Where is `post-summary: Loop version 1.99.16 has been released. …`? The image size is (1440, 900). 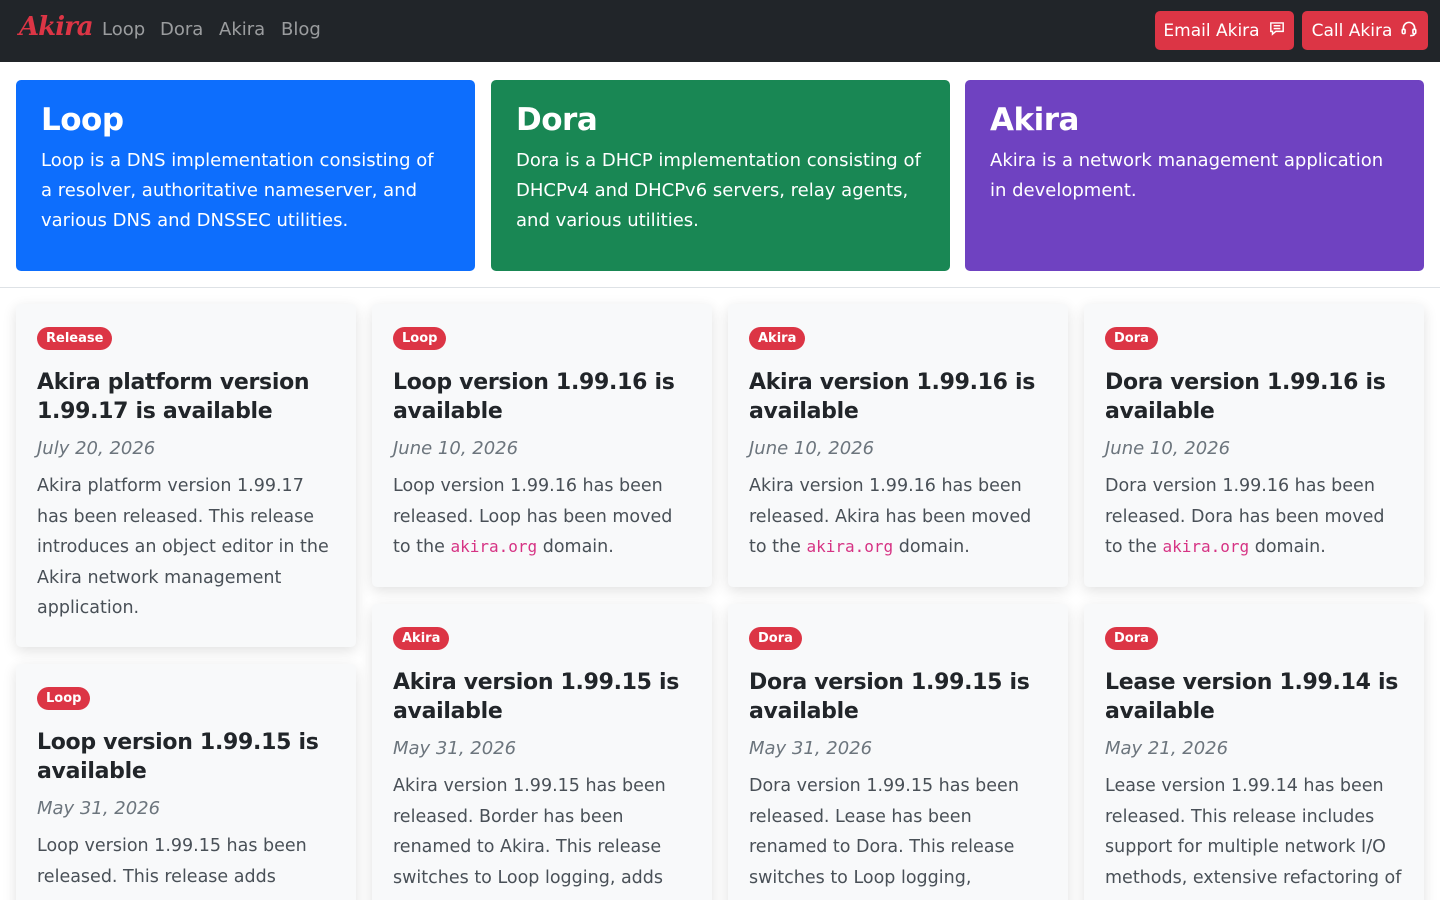 post-summary: Loop version 1.99.16 has been released. … is located at coordinates (542, 517).